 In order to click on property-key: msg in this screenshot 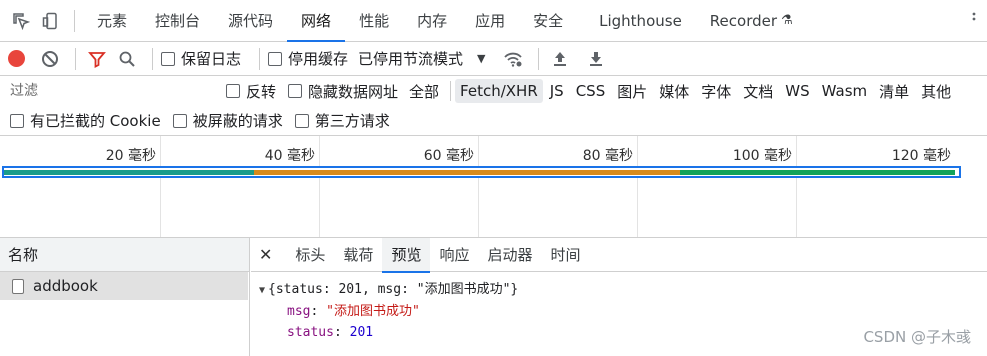, I will do `click(299, 311)`.